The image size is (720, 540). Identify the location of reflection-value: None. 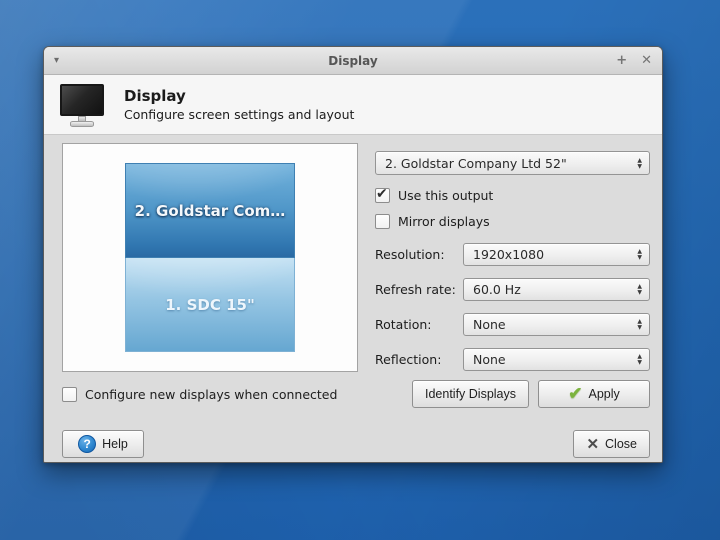
(489, 359).